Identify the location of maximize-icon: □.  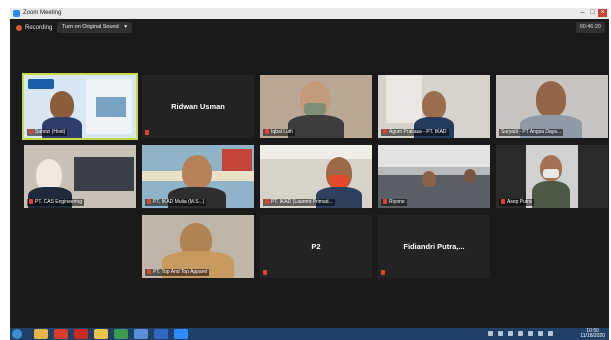
(592, 13).